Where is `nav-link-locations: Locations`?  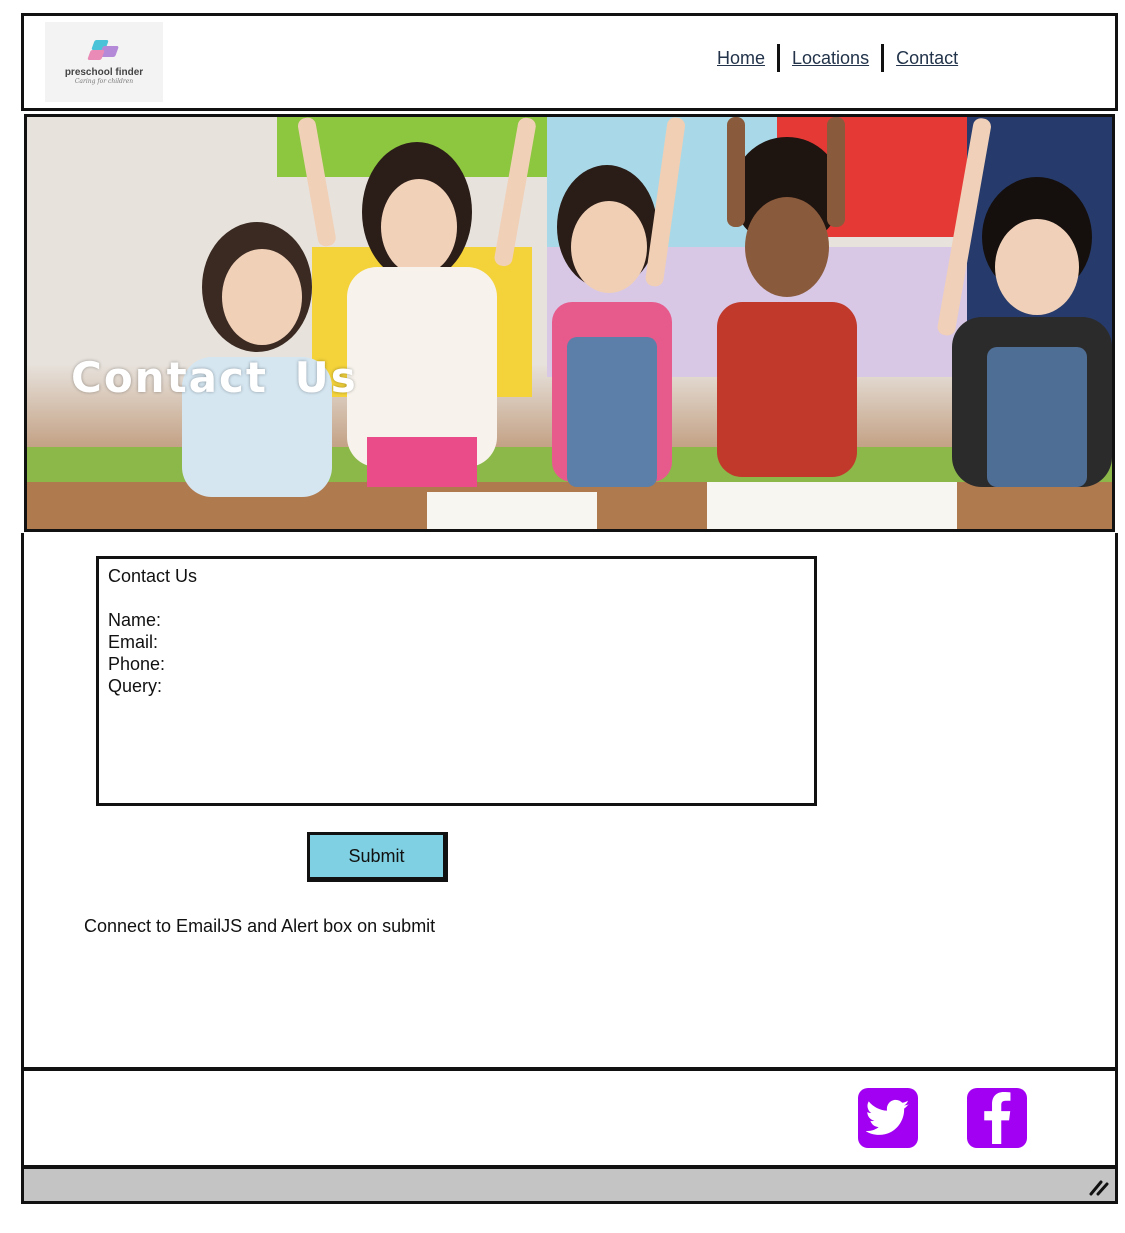
nav-link-locations: Locations is located at coordinates (830, 58).